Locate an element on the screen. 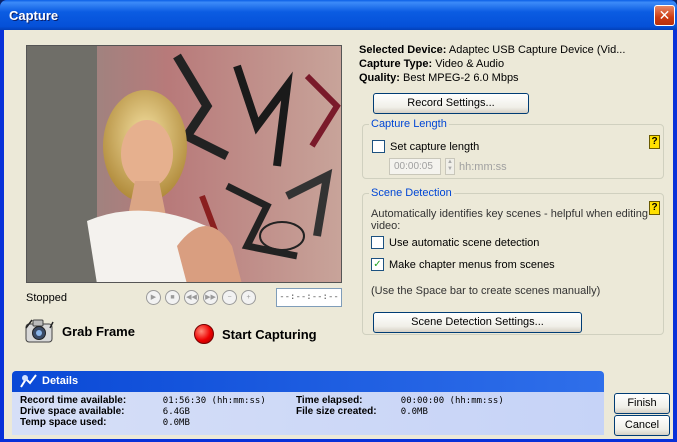 This screenshot has height=442, width=677. details-header: Details is located at coordinates (308, 381).